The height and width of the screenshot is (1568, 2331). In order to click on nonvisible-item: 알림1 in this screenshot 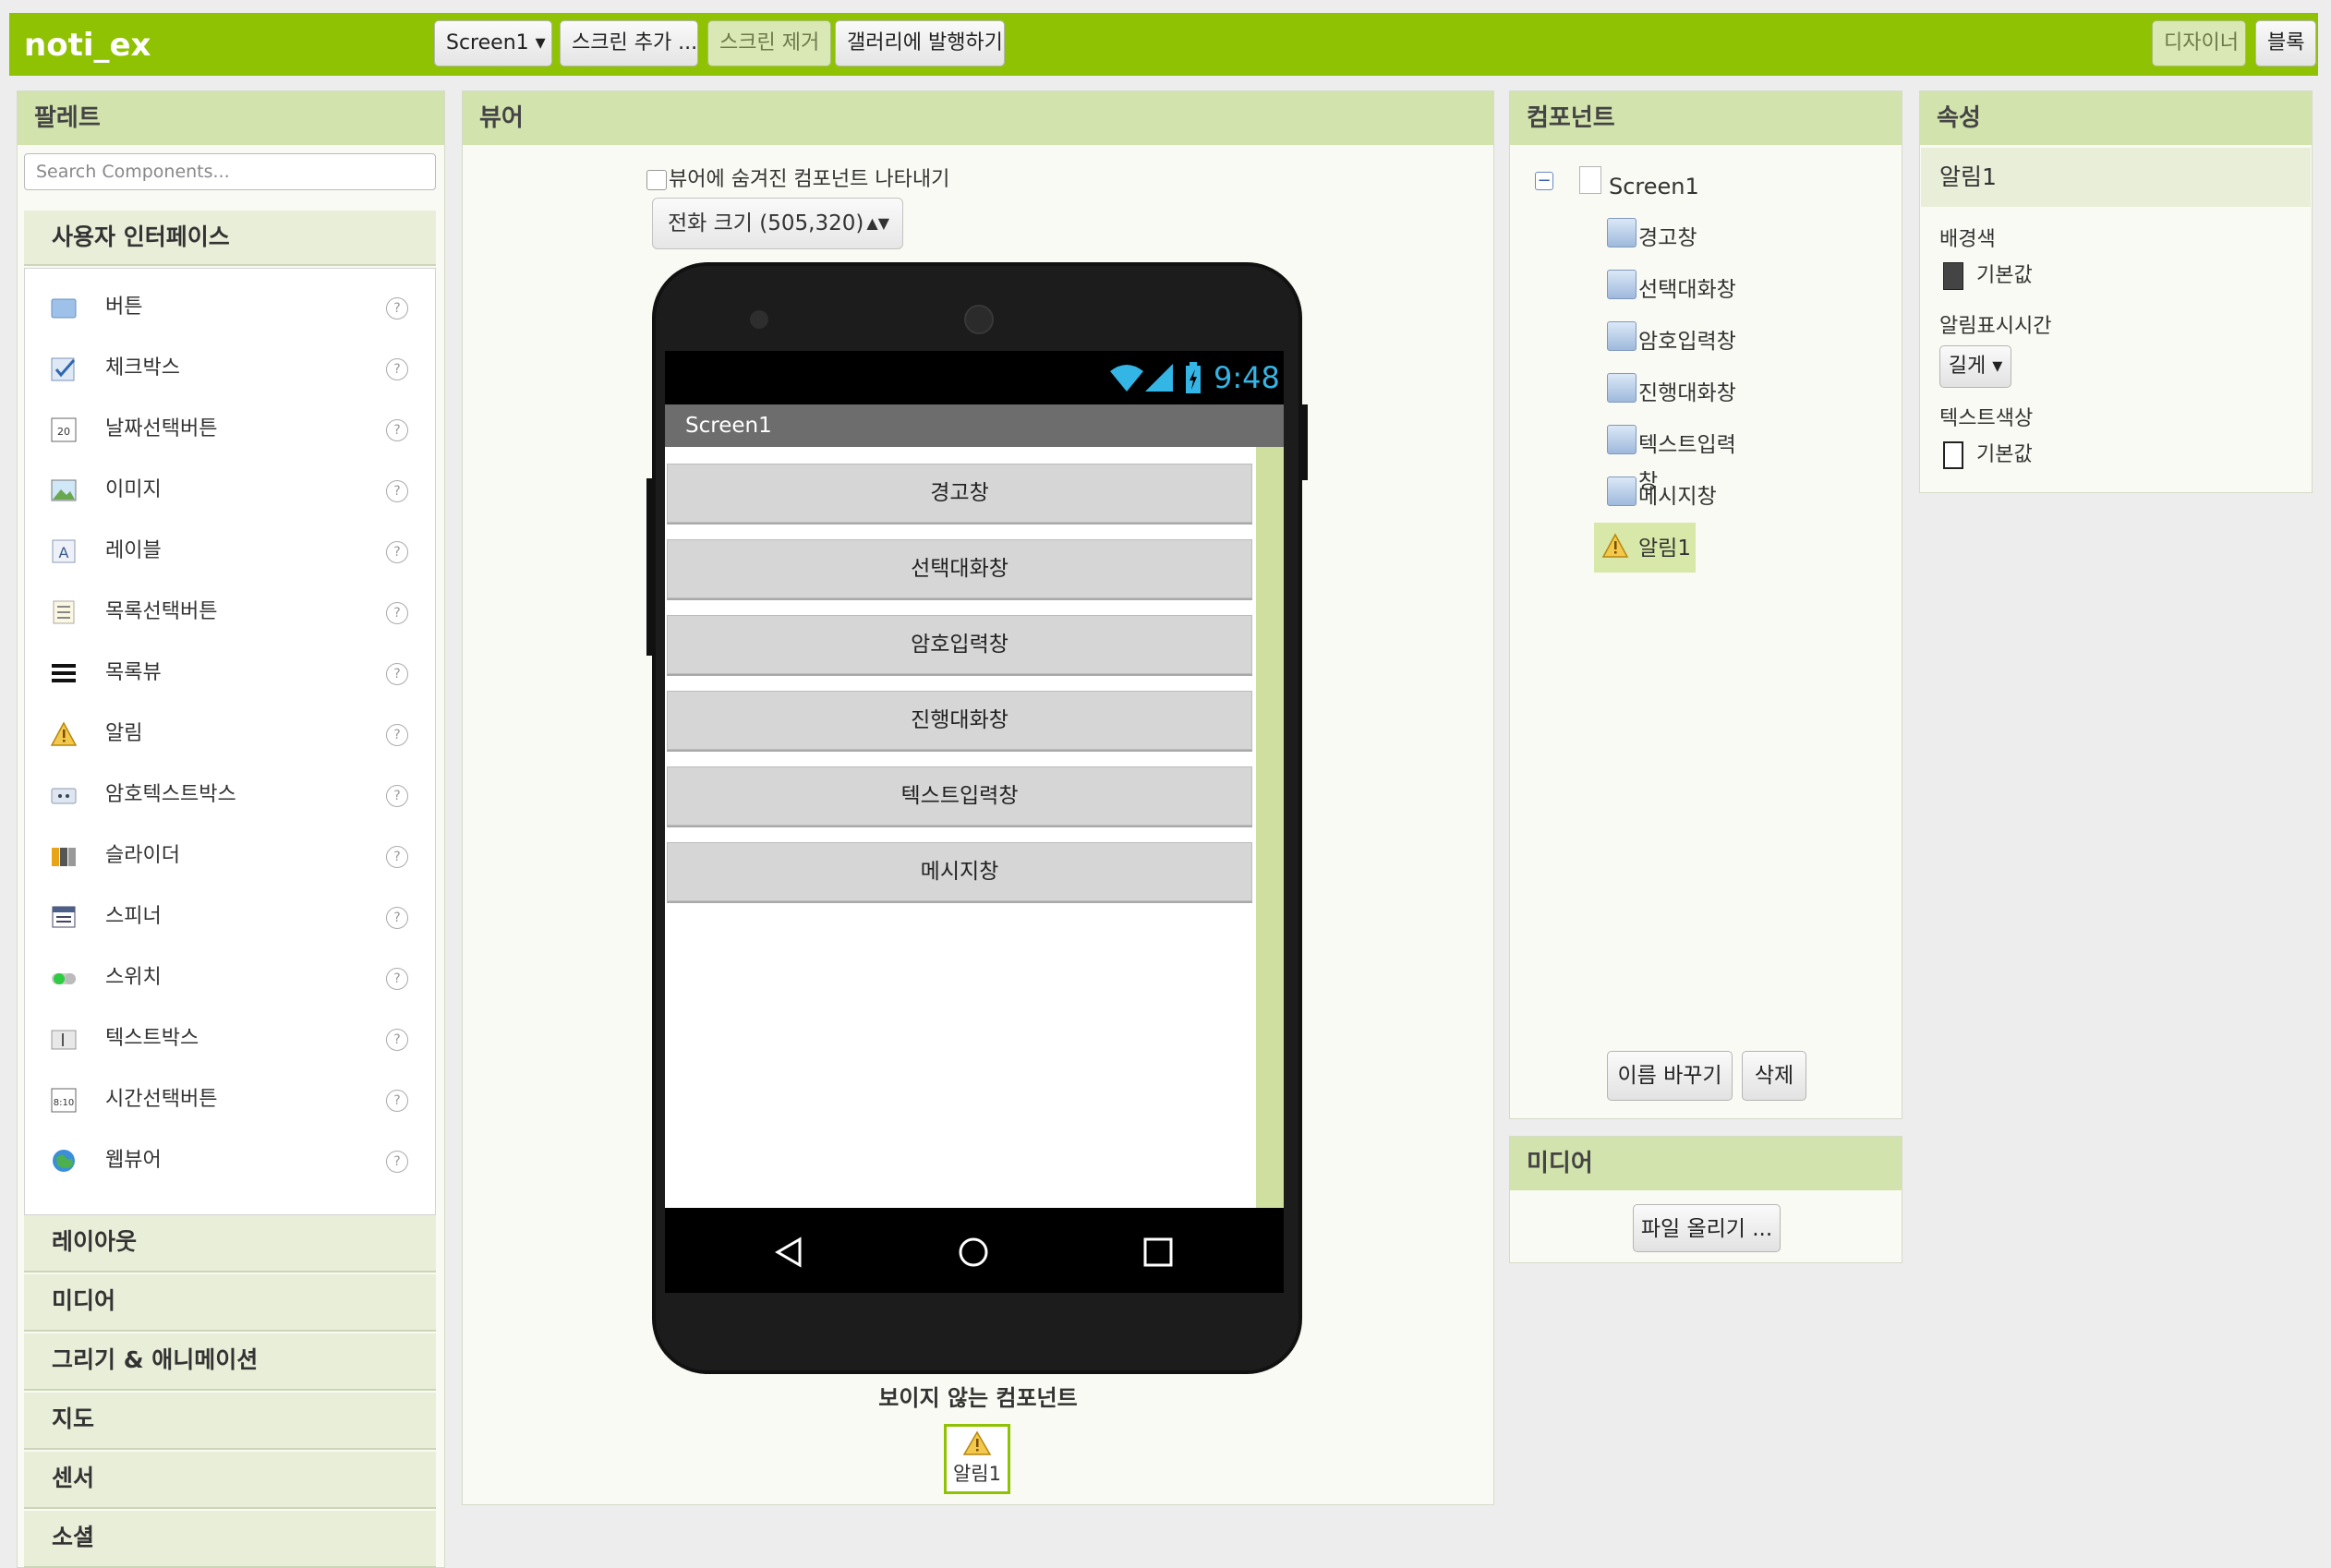, I will do `click(977, 1459)`.